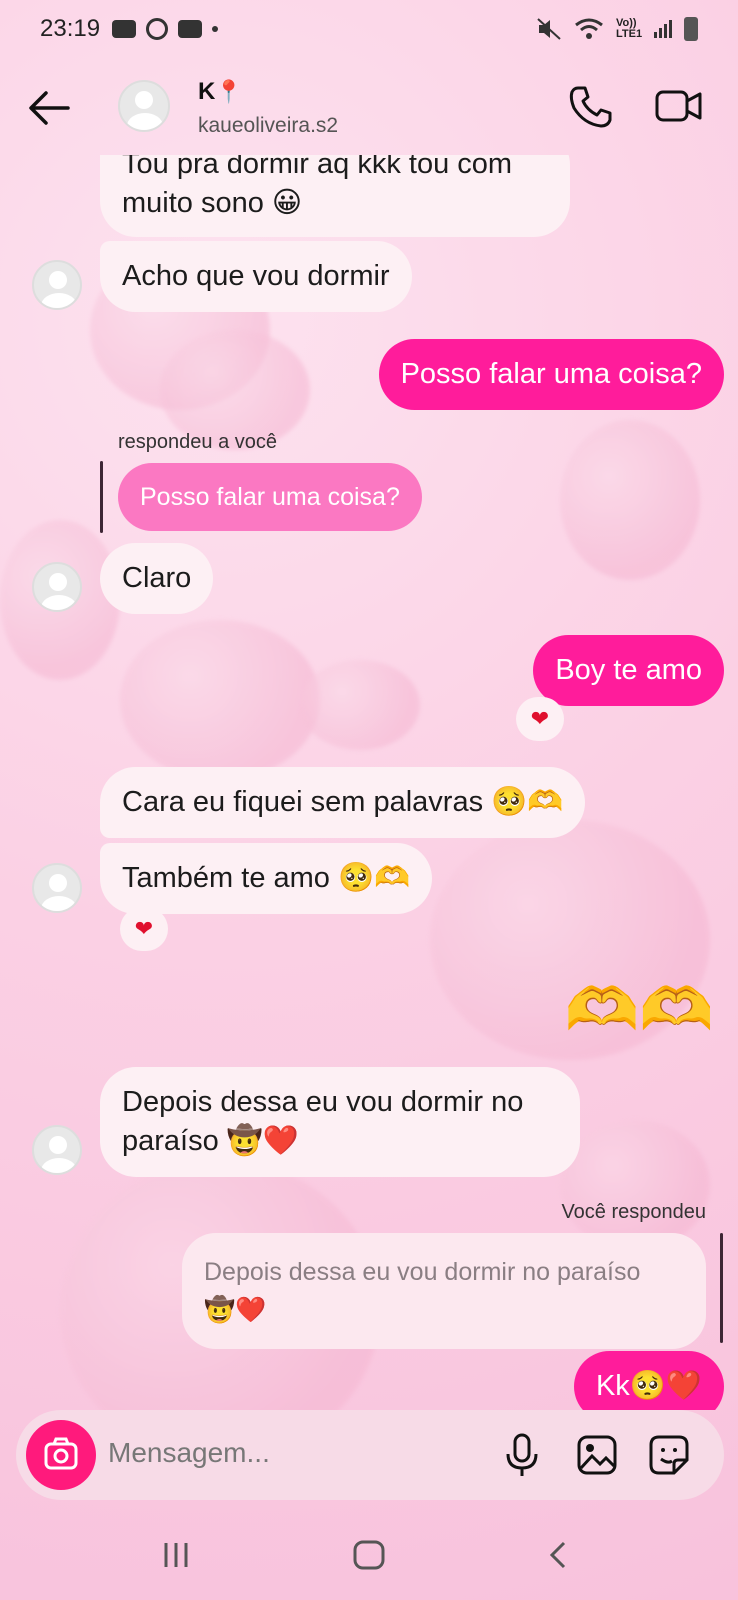 This screenshot has width=738, height=1600. I want to click on signal-icon, so click(663, 29).